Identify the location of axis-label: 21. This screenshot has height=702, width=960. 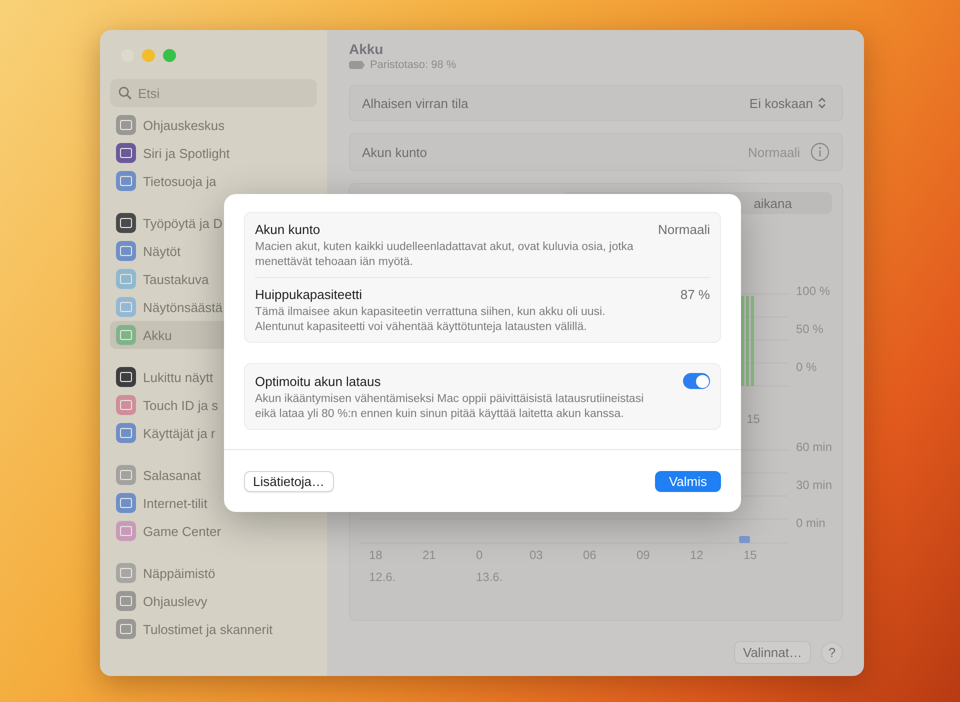
(429, 555).